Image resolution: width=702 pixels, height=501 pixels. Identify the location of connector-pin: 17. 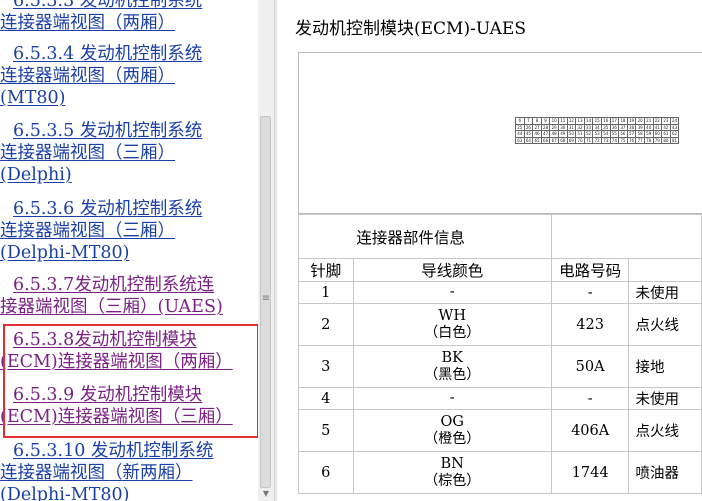
(614, 121).